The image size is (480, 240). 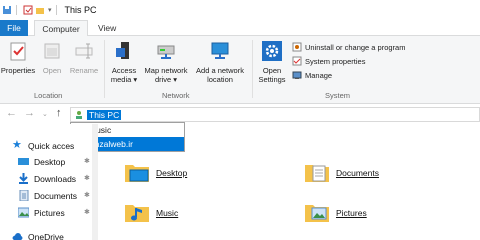 What do you see at coordinates (23, 178) in the screenshot?
I see `download-icon` at bounding box center [23, 178].